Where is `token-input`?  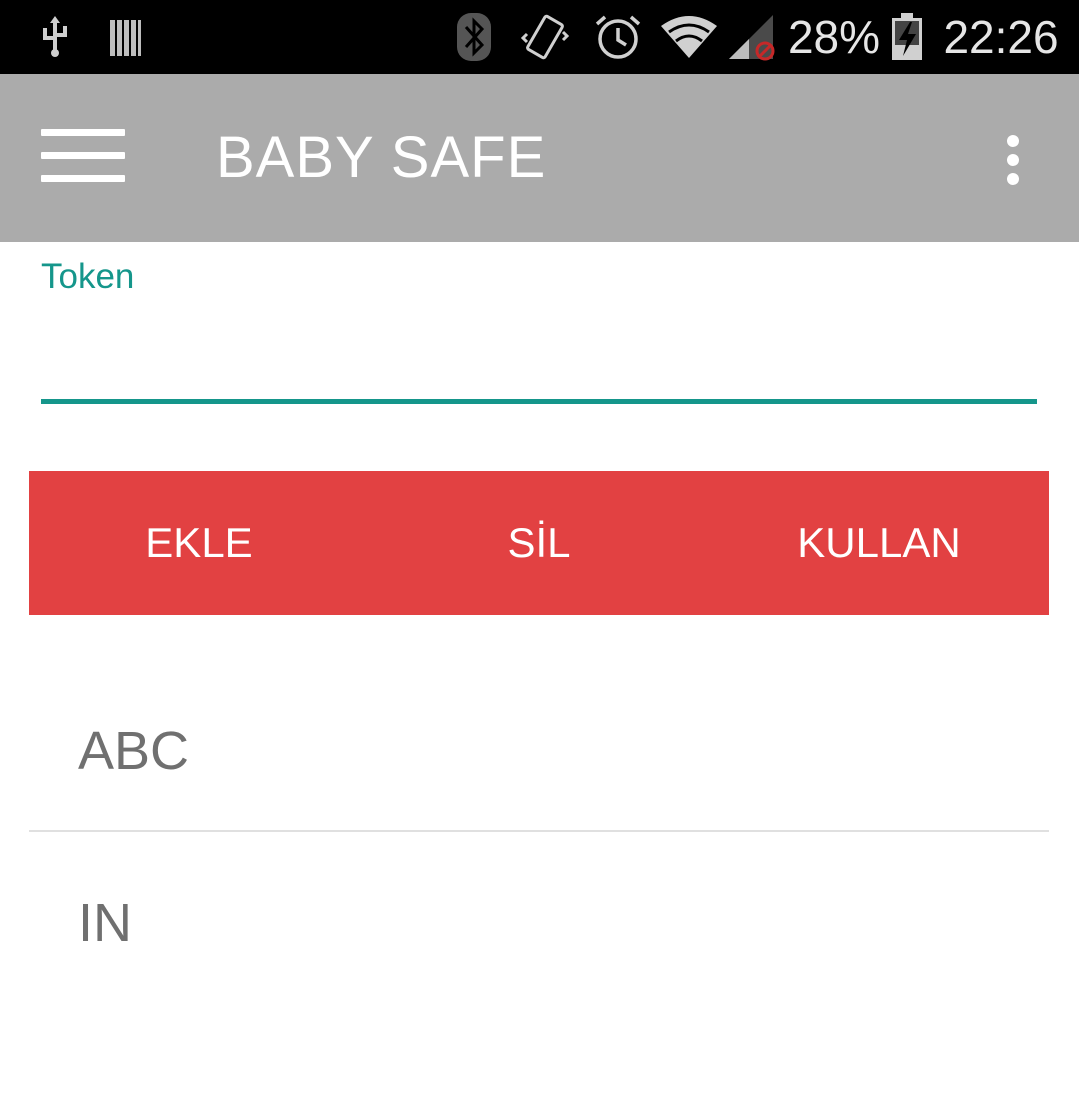
token-input is located at coordinates (539, 350).